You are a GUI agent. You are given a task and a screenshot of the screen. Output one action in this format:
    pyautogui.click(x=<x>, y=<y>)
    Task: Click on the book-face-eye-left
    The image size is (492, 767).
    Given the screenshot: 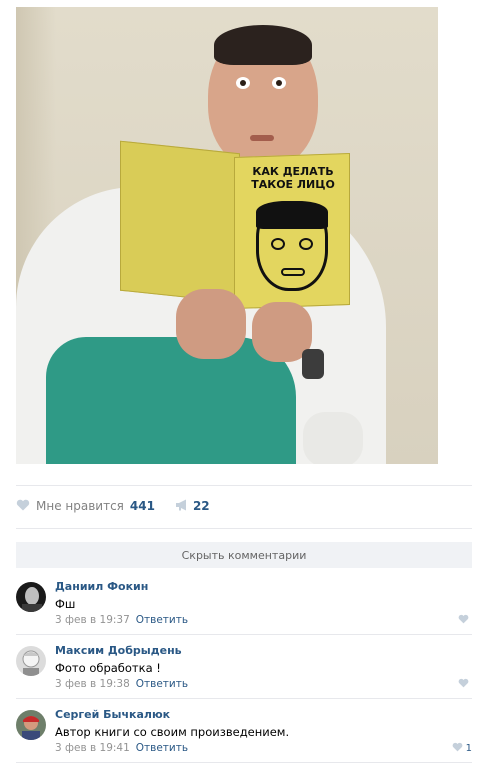 What is the action you would take?
    pyautogui.click(x=278, y=244)
    